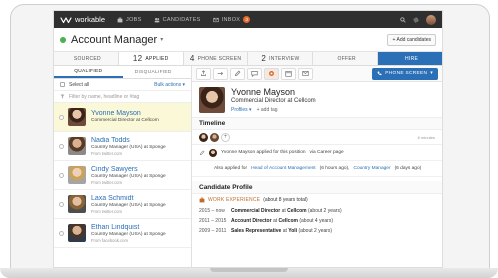 This screenshot has width=498, height=278. Describe the element at coordinates (317, 74) in the screenshot. I see `action-toolbar: PHONE SCREEN ▾` at that location.